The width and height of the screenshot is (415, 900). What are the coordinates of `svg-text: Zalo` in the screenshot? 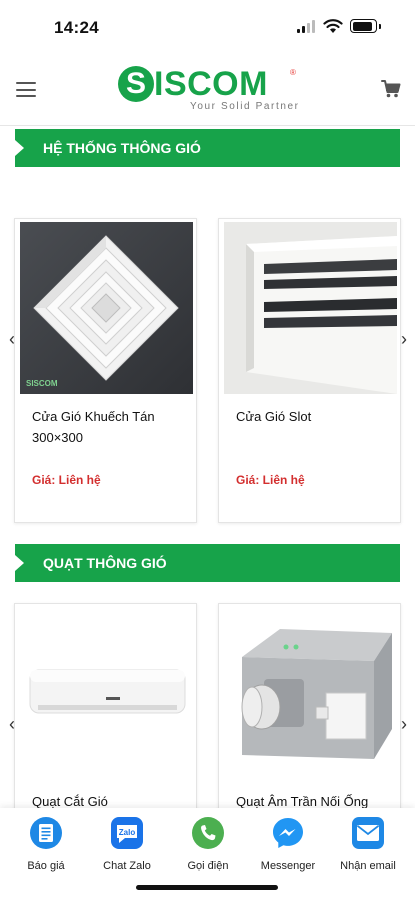 It's located at (127, 832).